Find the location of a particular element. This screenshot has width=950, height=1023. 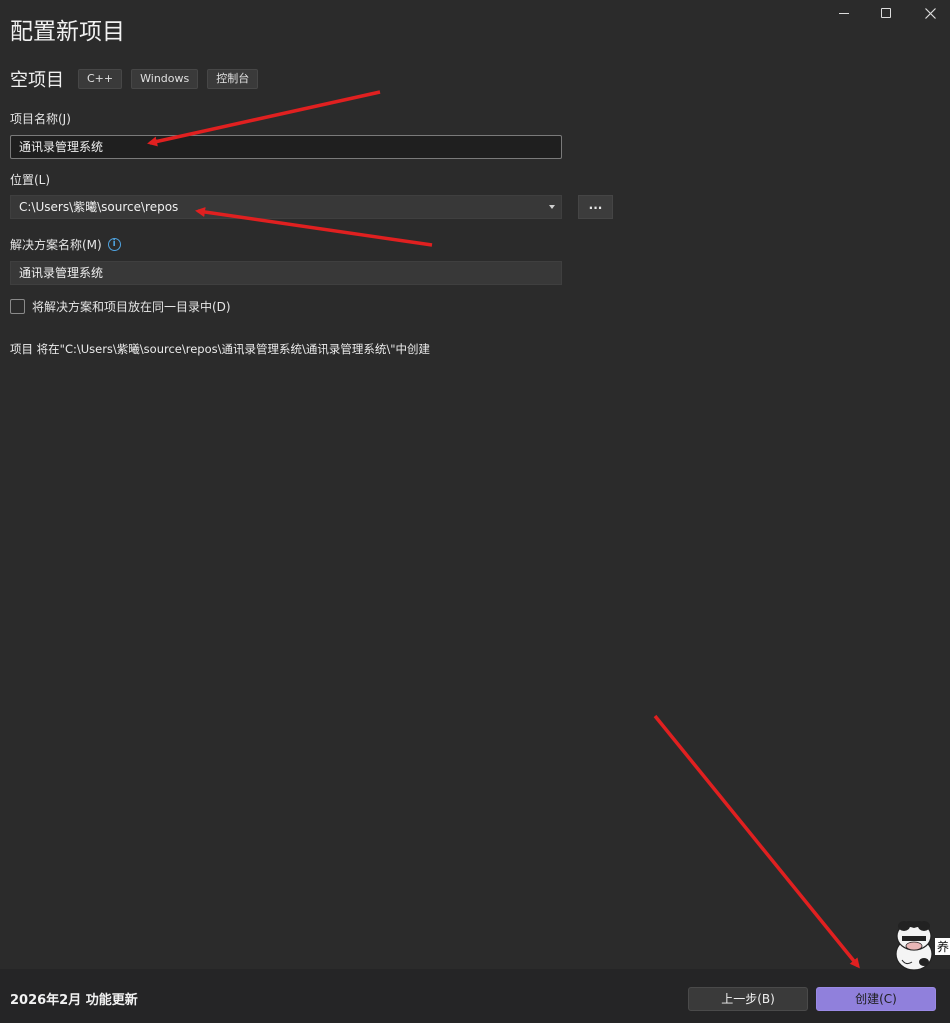

template-name: 空项目 is located at coordinates (37, 80).